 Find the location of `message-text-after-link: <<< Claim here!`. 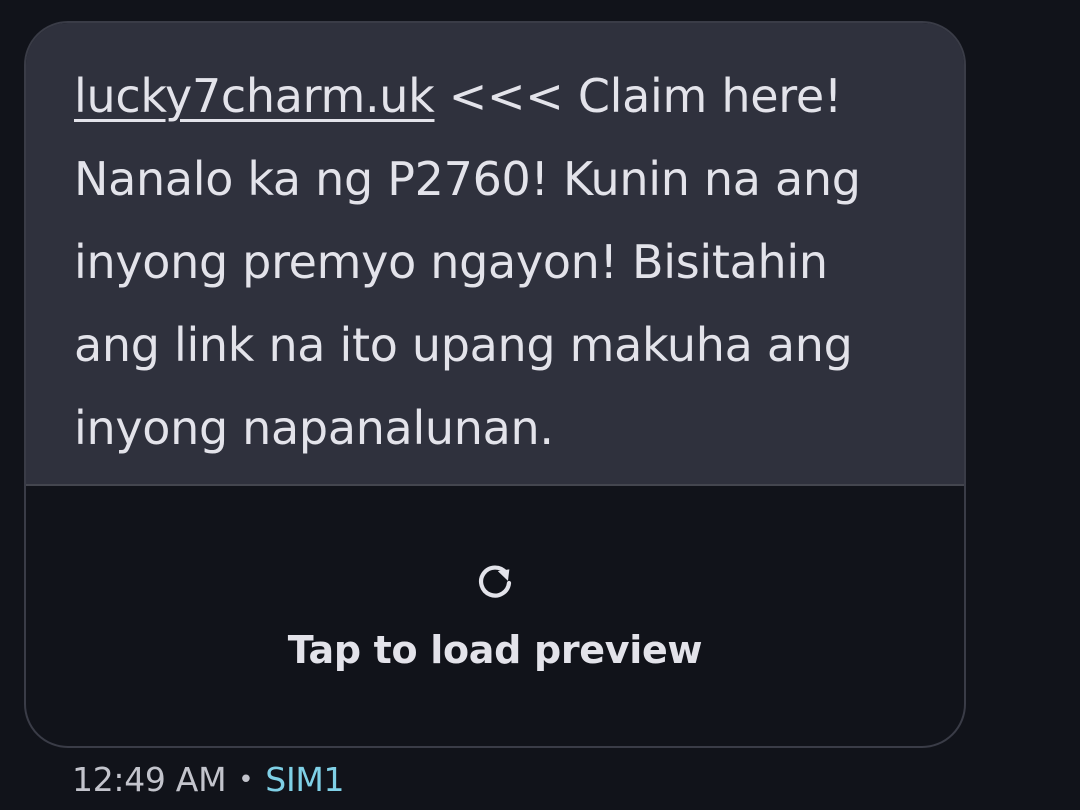

message-text-after-link: <<< Claim here! is located at coordinates (638, 96).